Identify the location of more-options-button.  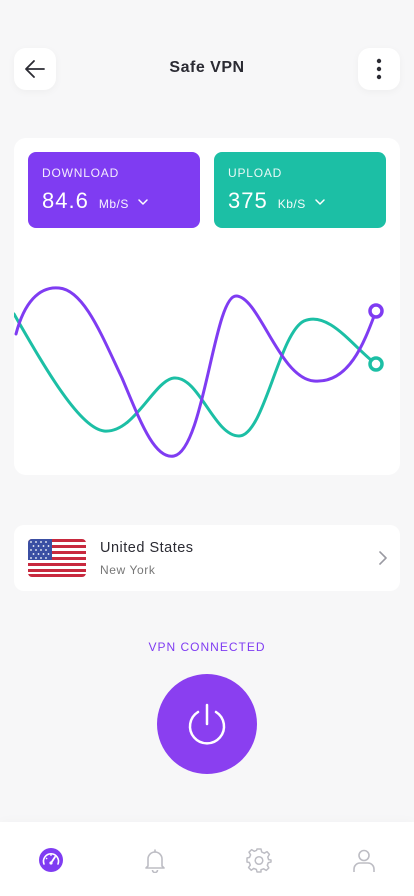
(379, 69).